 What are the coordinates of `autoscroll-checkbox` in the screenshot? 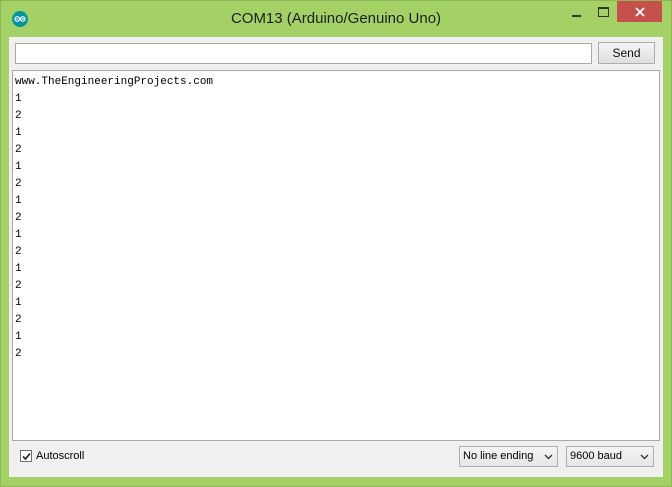 It's located at (26, 456).